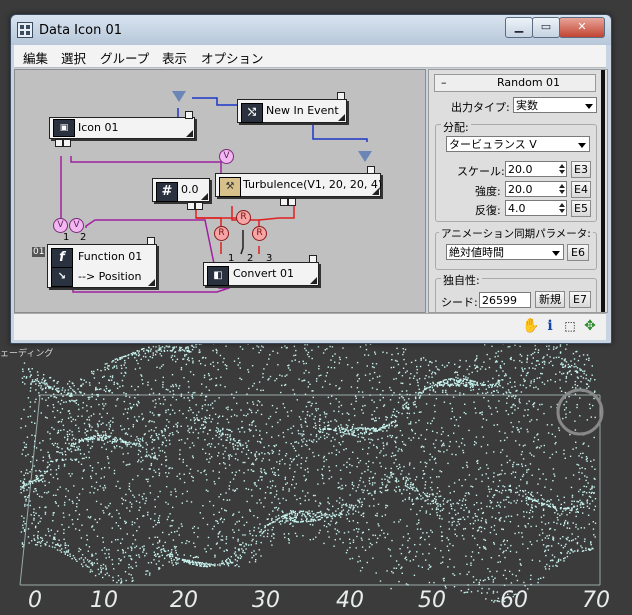  I want to click on collapse-icon: –, so click(444, 82).